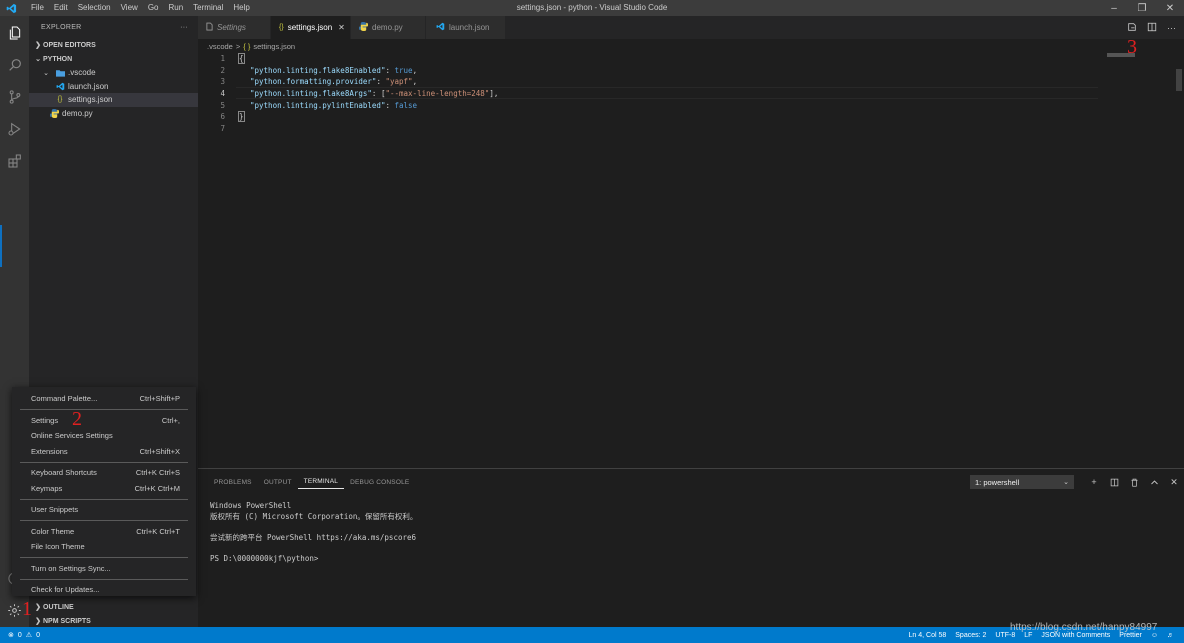 The height and width of the screenshot is (643, 1184). I want to click on line-number: 4, so click(222, 94).